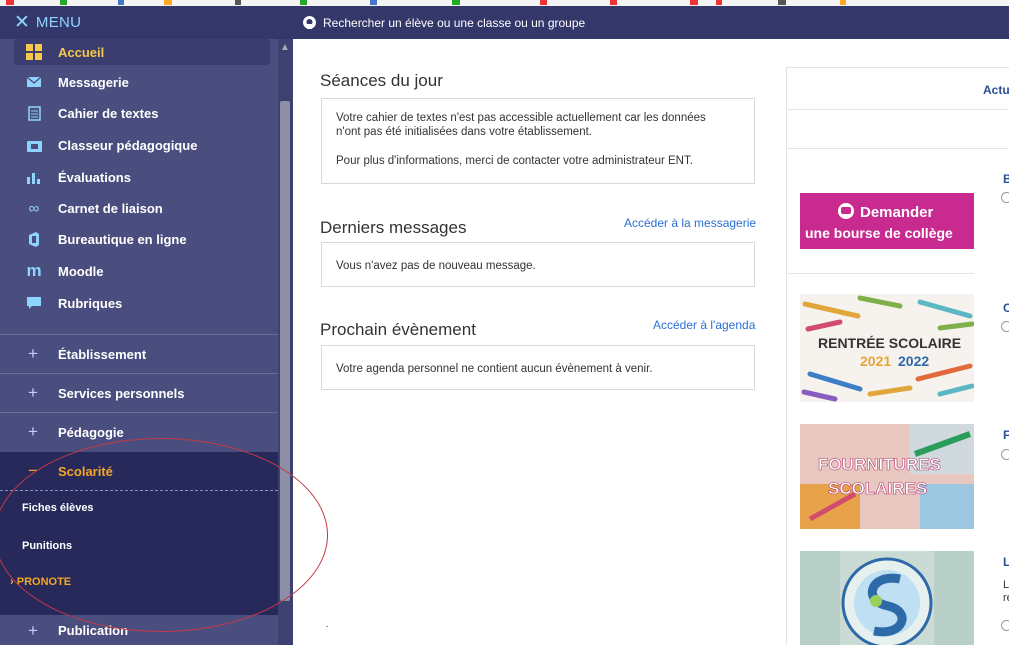 This screenshot has width=1009, height=645. Describe the element at coordinates (913, 361) in the screenshot. I see `rentree-year: 2022` at that location.